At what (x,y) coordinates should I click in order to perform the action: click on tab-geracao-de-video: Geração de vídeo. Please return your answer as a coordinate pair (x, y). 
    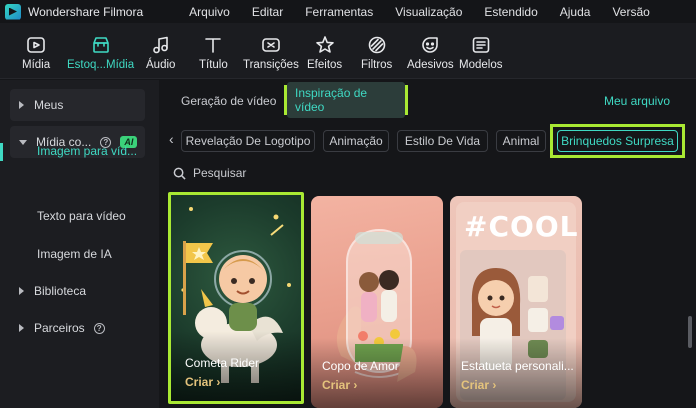
    Looking at the image, I should click on (228, 101).